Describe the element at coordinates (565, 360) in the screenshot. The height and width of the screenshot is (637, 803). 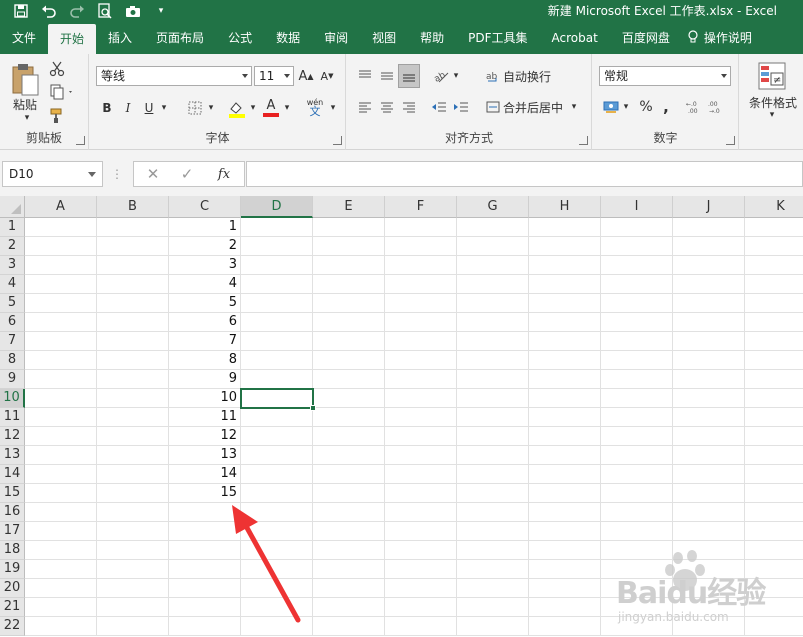
I see `cell-h8` at that location.